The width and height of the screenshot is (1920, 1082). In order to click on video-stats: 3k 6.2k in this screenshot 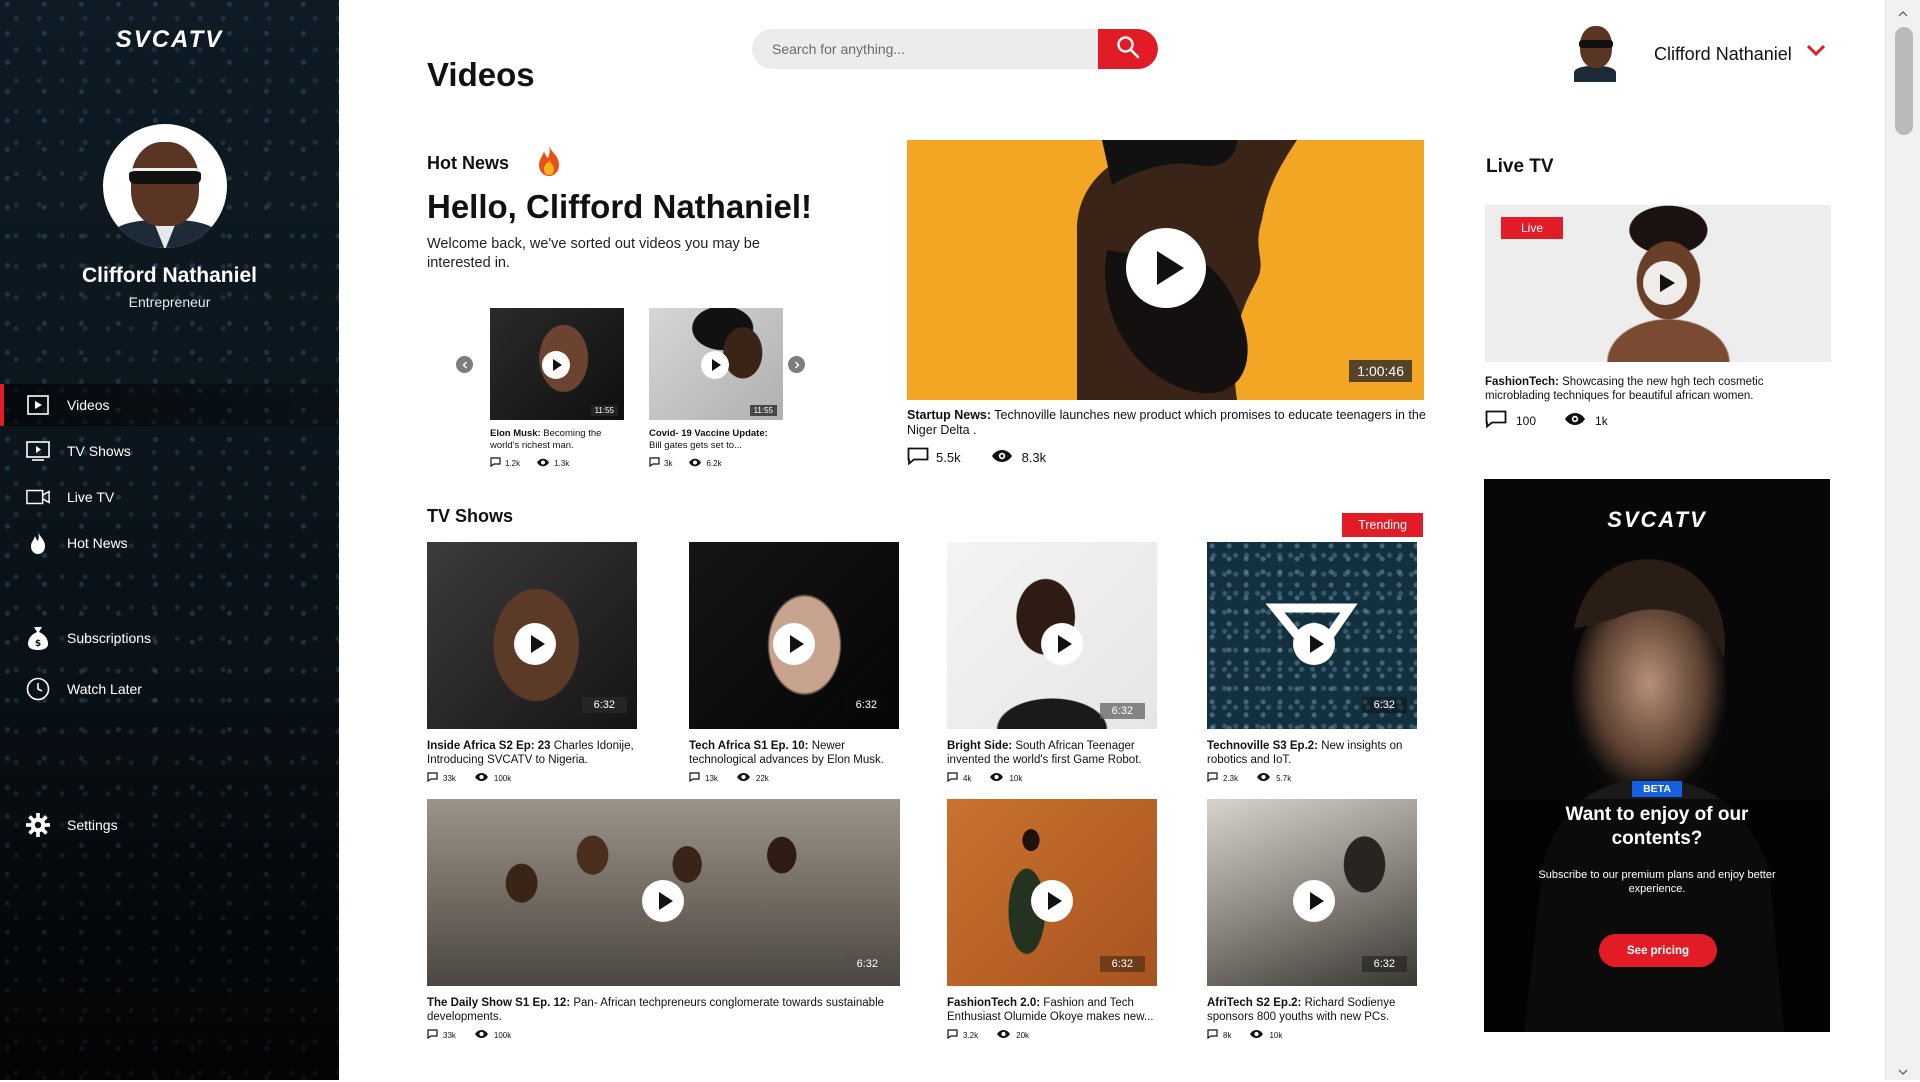, I will do `click(716, 463)`.